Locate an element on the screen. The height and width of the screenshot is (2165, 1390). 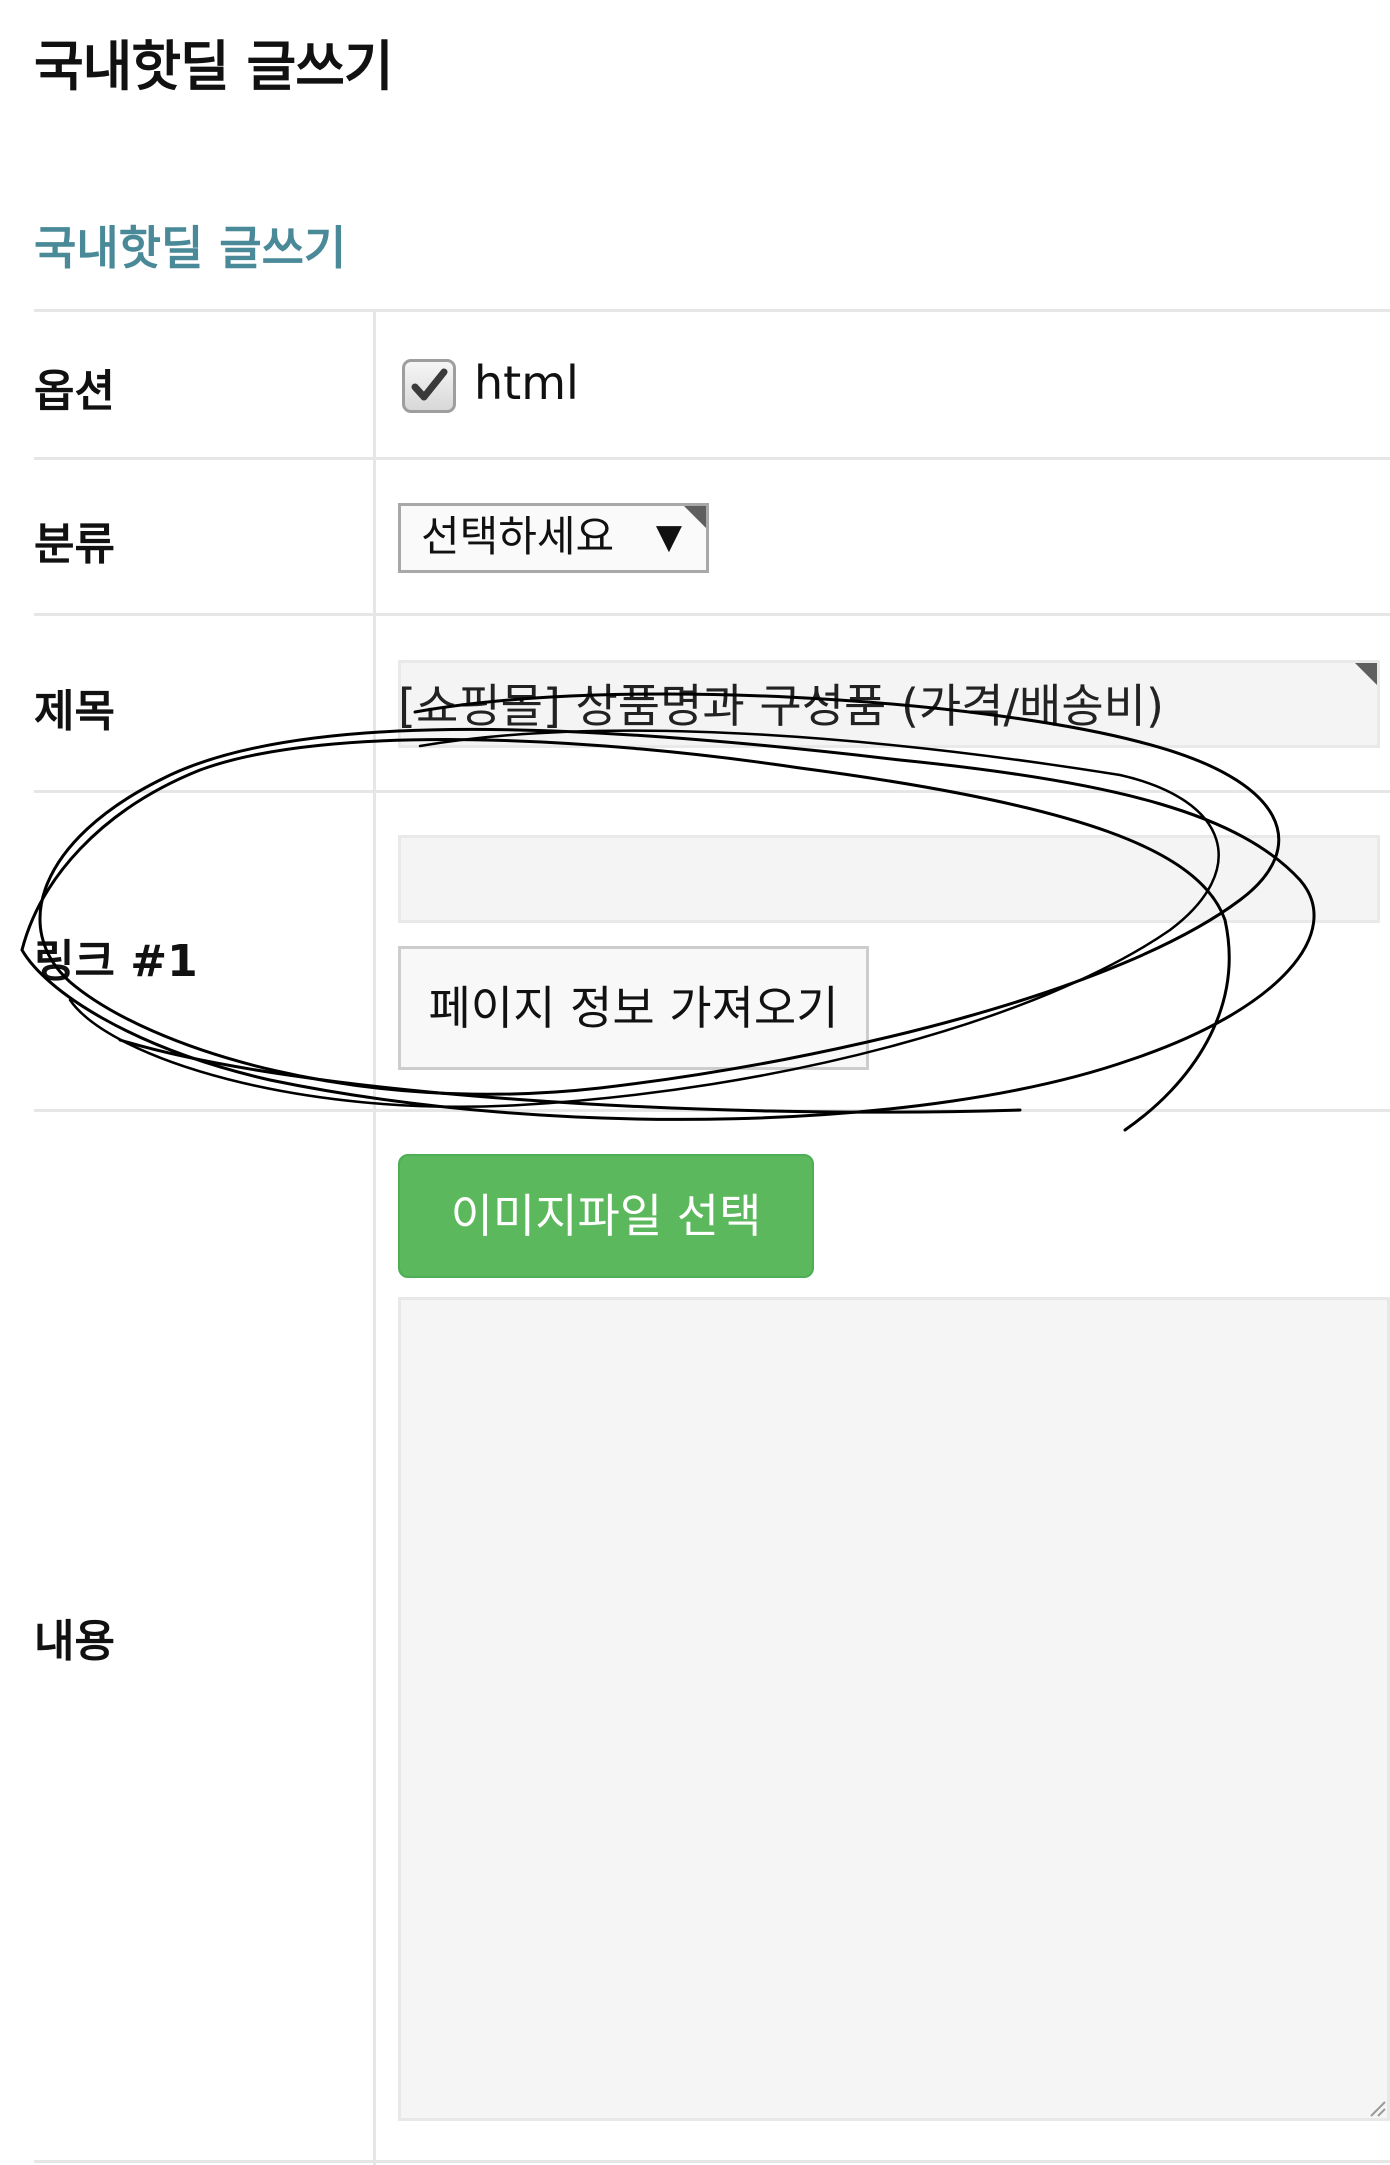
fetch-page-info-button: 페이지 정보 가져오기 is located at coordinates (633, 1008).